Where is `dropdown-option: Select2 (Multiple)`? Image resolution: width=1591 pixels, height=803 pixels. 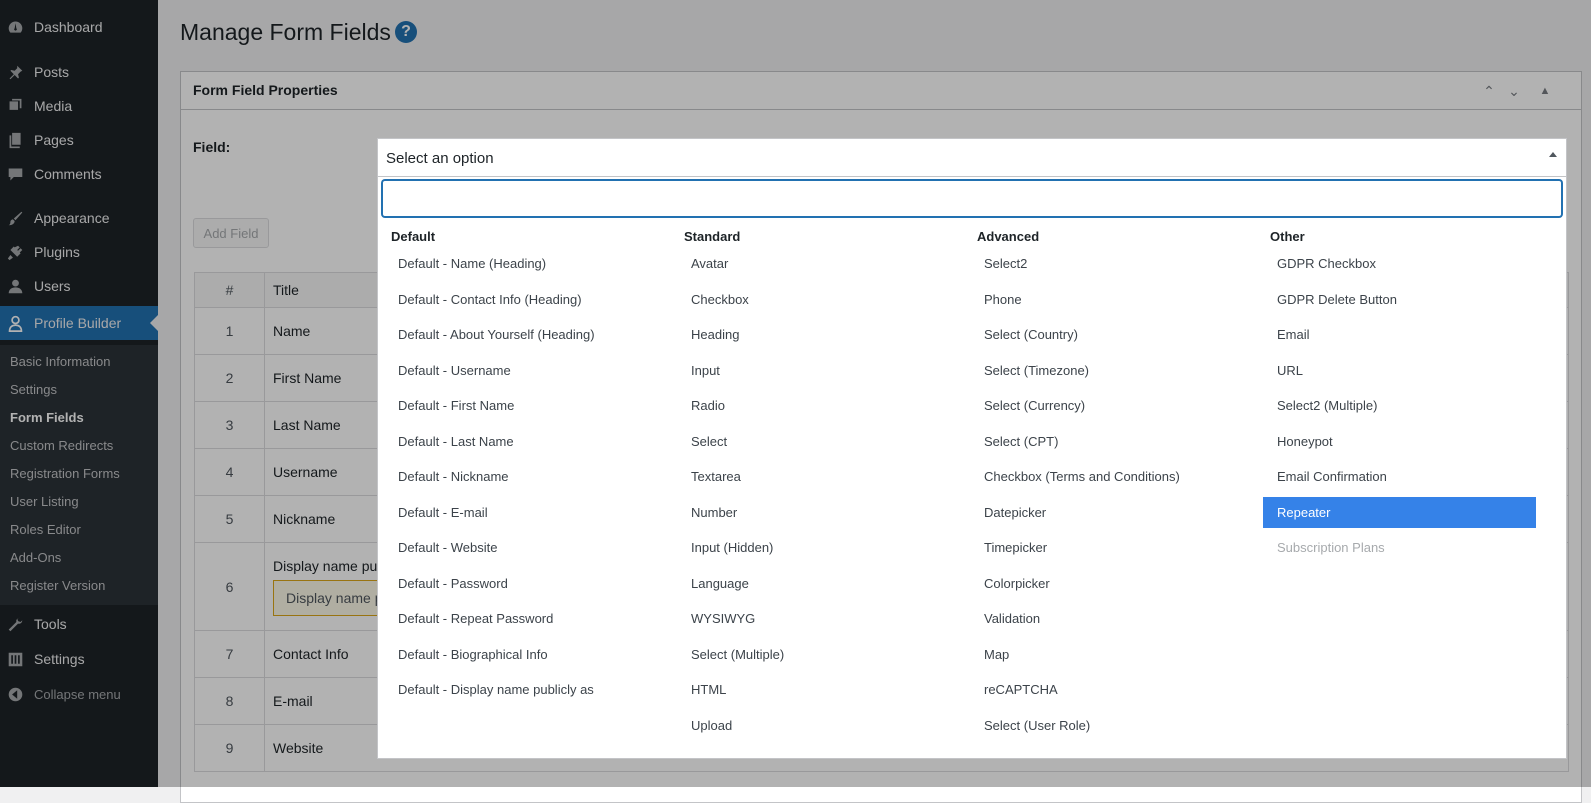
dropdown-option: Select2 (Multiple) is located at coordinates (1399, 405).